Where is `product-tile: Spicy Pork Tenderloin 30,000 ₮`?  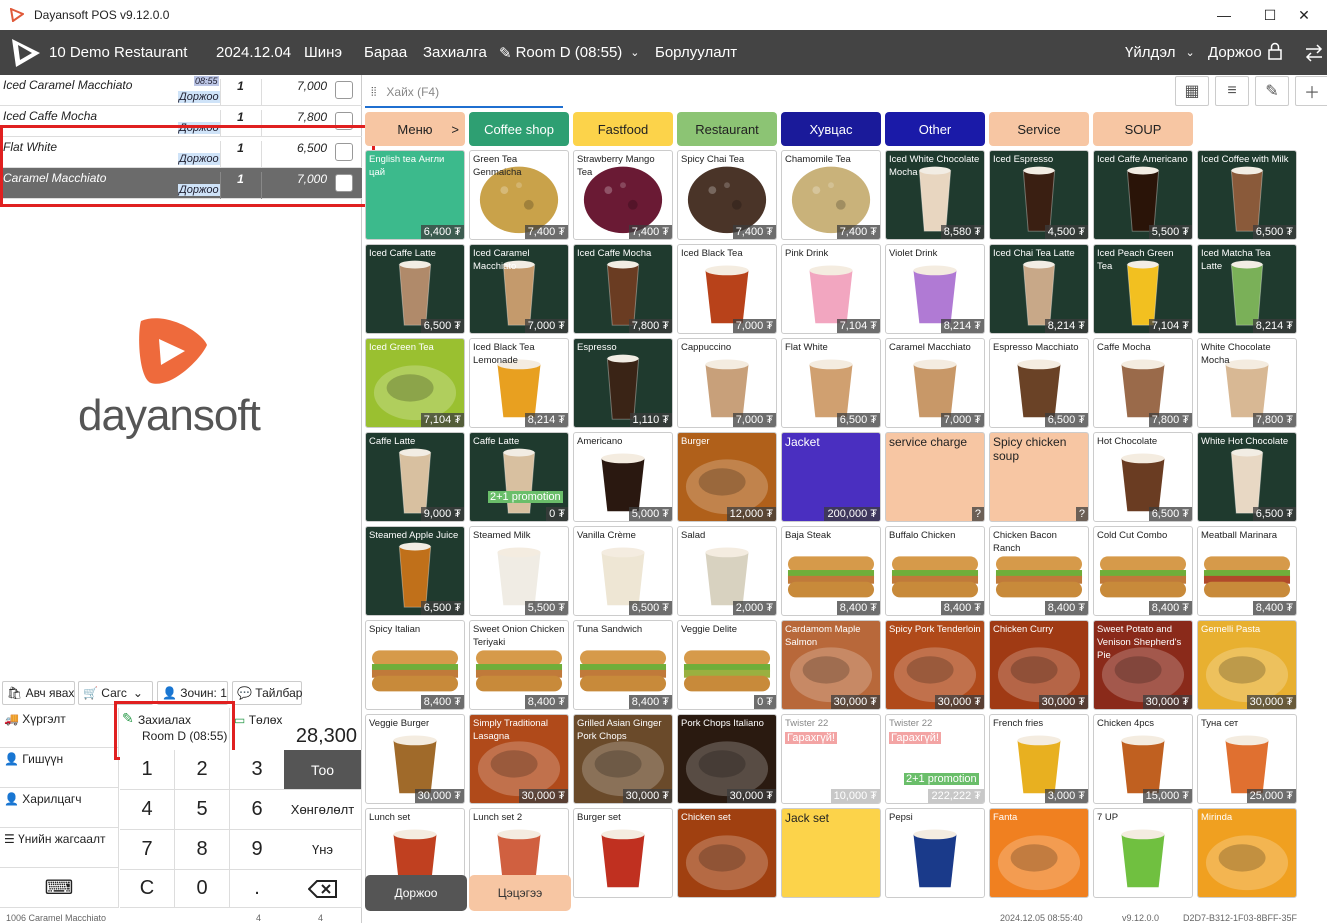
product-tile: Spicy Pork Tenderloin 30,000 ₮ is located at coordinates (935, 665).